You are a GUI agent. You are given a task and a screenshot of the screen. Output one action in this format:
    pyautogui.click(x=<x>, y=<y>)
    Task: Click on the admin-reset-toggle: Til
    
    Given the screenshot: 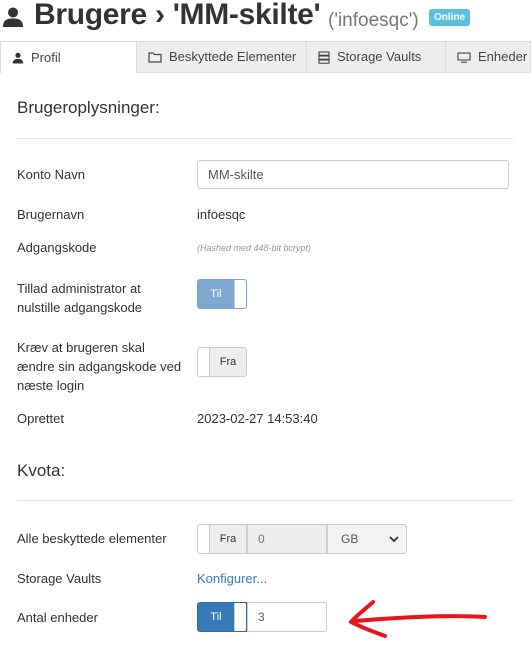 What is the action you would take?
    pyautogui.click(x=222, y=294)
    